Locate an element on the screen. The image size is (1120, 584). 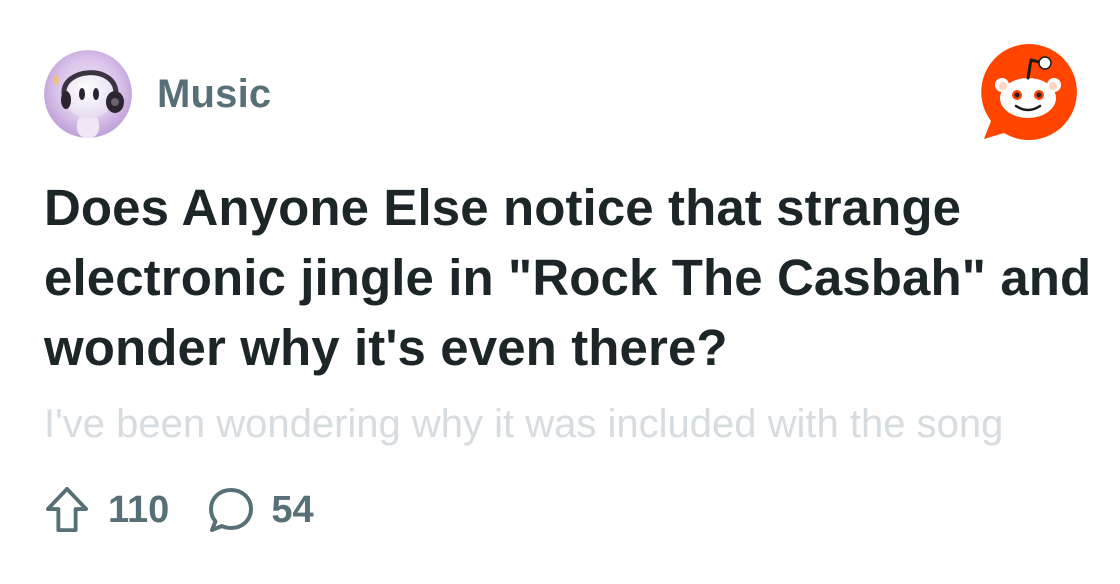
subreddit-avatar is located at coordinates (88, 94).